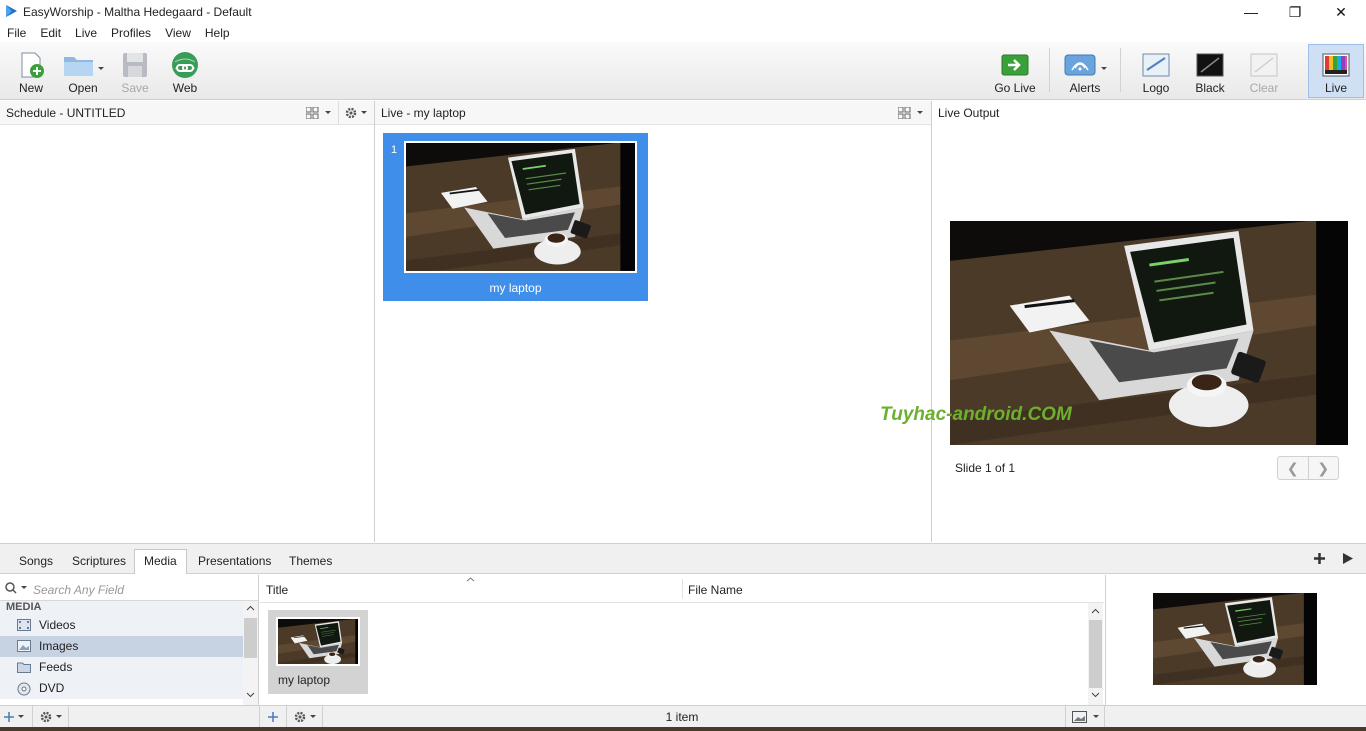 This screenshot has height=731, width=1366. What do you see at coordinates (78, 590) in the screenshot?
I see `search-input: Search Any Field` at bounding box center [78, 590].